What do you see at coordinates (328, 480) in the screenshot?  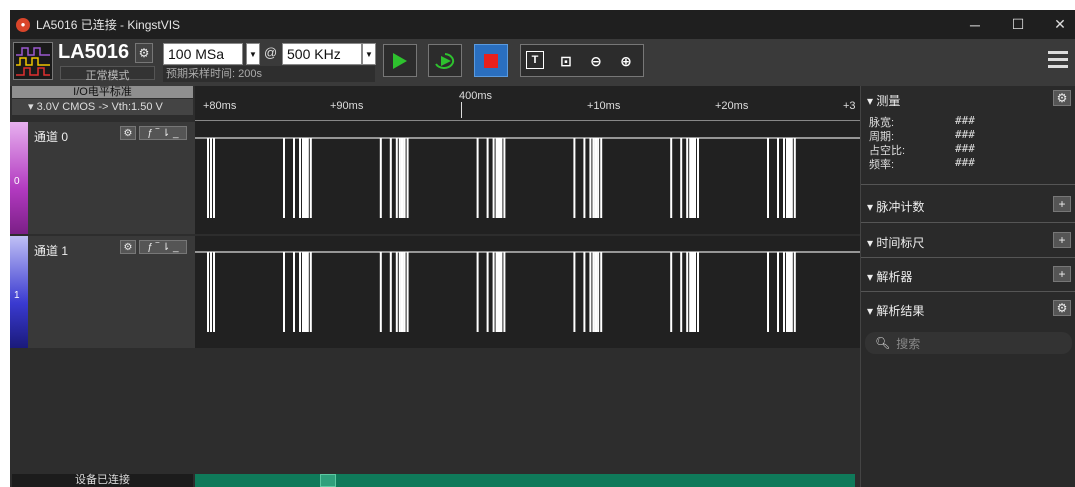 I see `timeline-thumb` at bounding box center [328, 480].